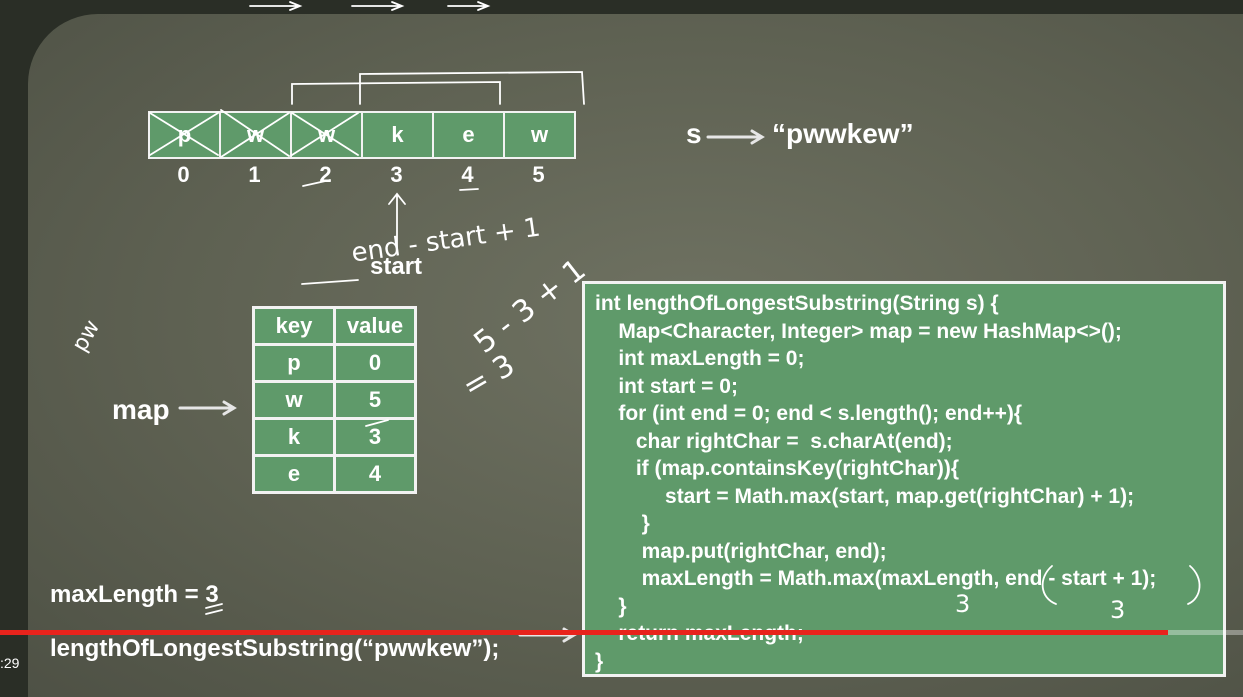 This screenshot has height=697, width=1243. I want to click on table-row: w 5, so click(334, 400).